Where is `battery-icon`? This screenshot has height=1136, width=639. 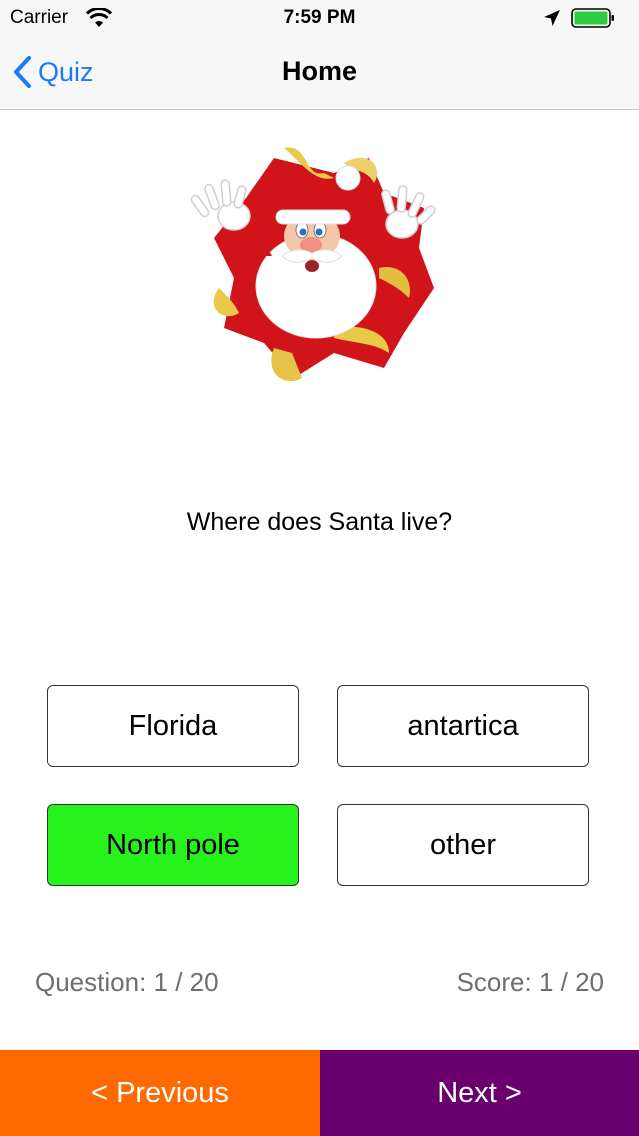
battery-icon is located at coordinates (592, 18).